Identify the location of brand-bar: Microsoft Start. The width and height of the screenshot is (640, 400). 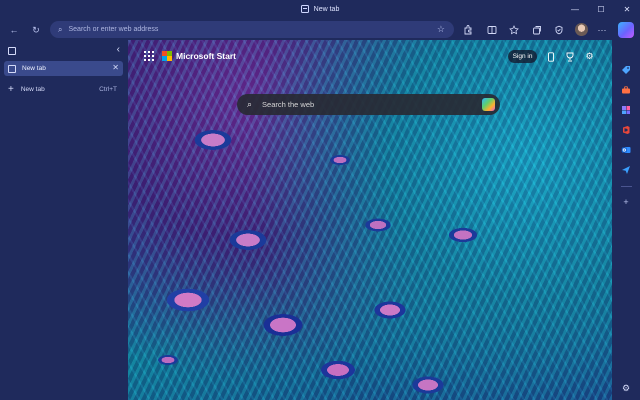
(190, 56).